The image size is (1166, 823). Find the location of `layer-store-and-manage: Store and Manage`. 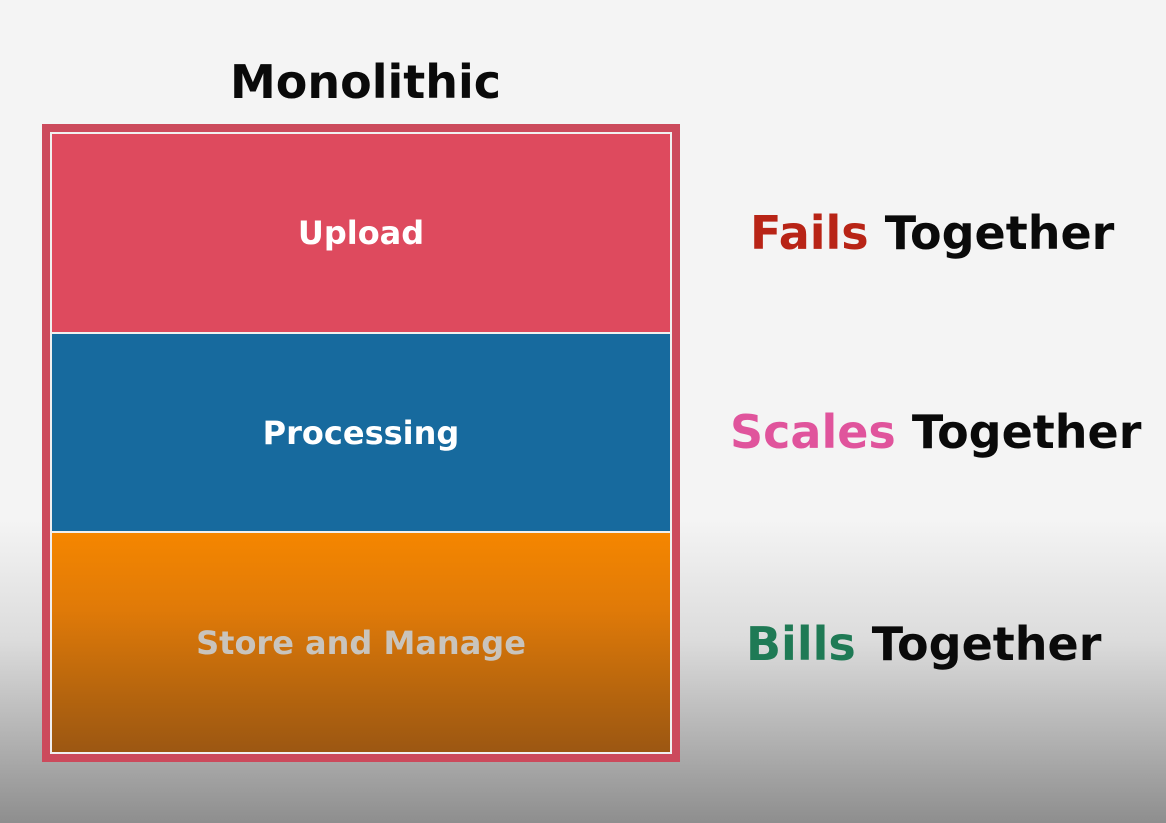

layer-store-and-manage: Store and Manage is located at coordinates (361, 642).